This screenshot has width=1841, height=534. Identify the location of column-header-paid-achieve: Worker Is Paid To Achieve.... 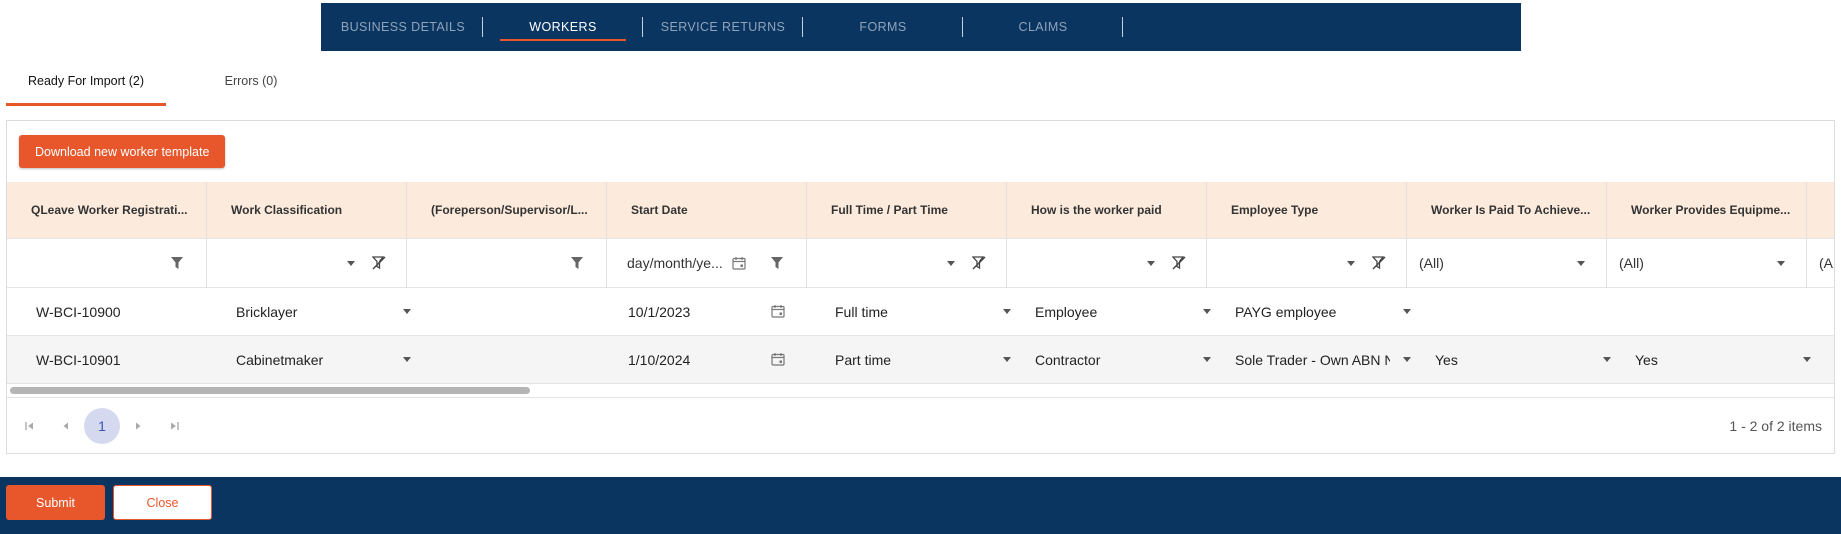
(1507, 210).